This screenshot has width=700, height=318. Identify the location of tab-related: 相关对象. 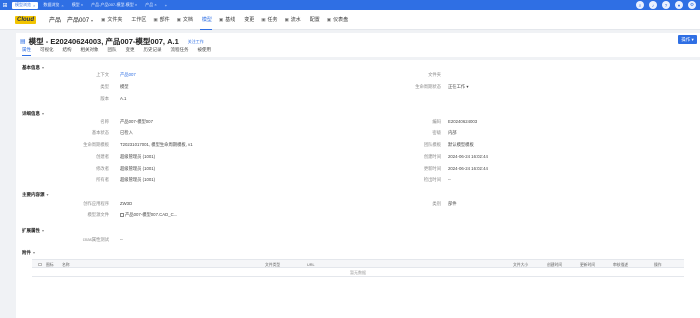
(90, 51).